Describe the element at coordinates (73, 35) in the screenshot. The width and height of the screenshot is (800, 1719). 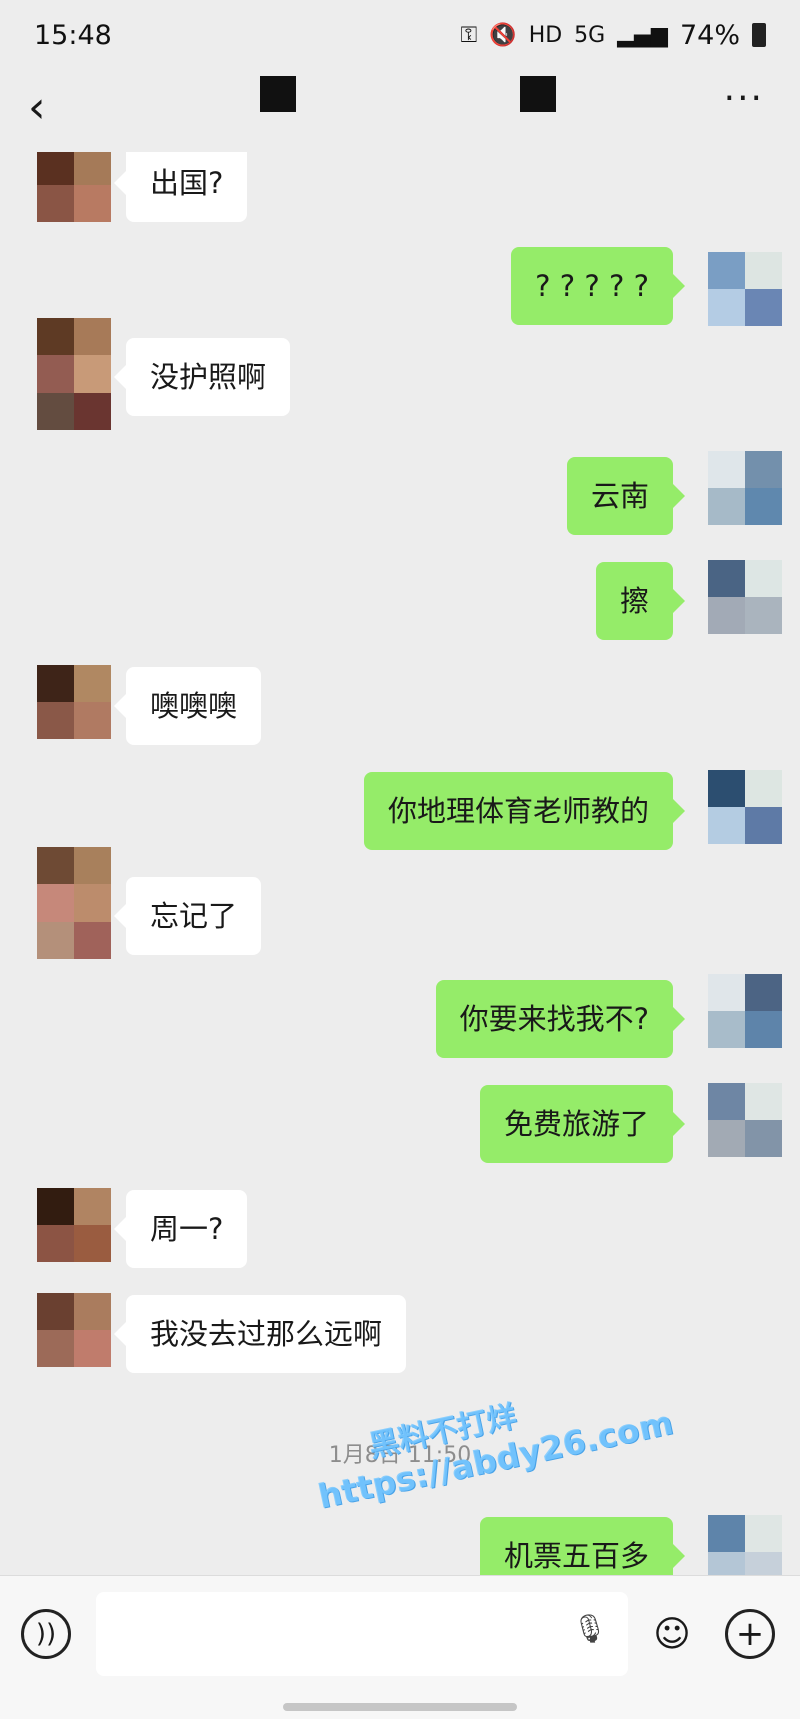
I see `status-time: 15:48` at that location.